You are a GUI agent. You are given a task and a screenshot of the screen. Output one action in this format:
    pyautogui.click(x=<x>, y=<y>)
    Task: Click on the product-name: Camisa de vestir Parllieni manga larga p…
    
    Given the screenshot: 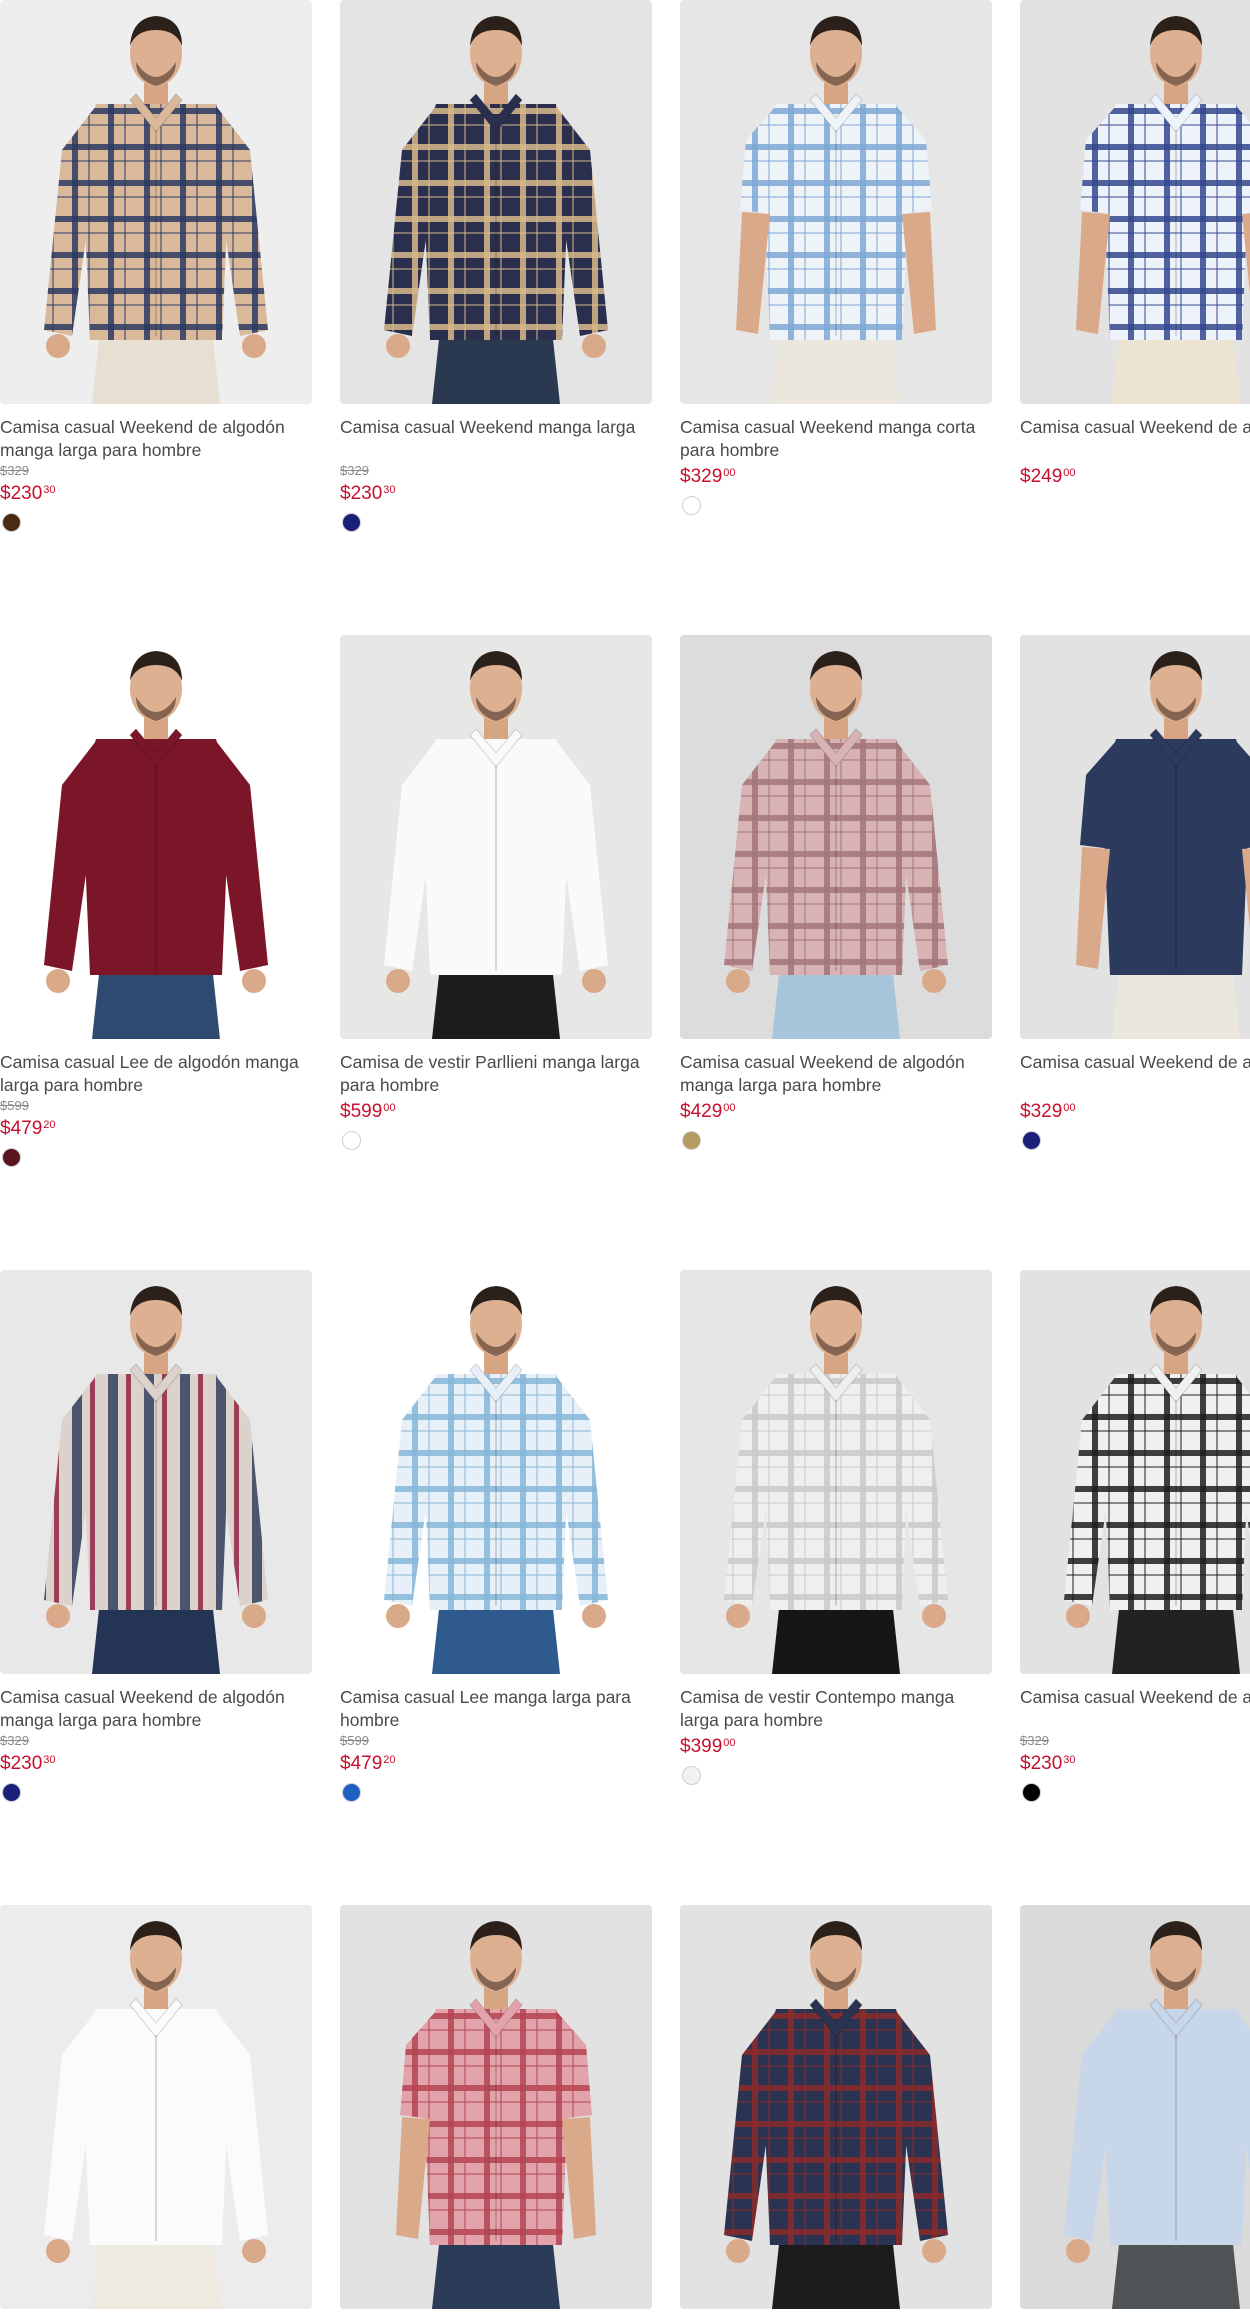 What is the action you would take?
    pyautogui.click(x=493, y=1074)
    